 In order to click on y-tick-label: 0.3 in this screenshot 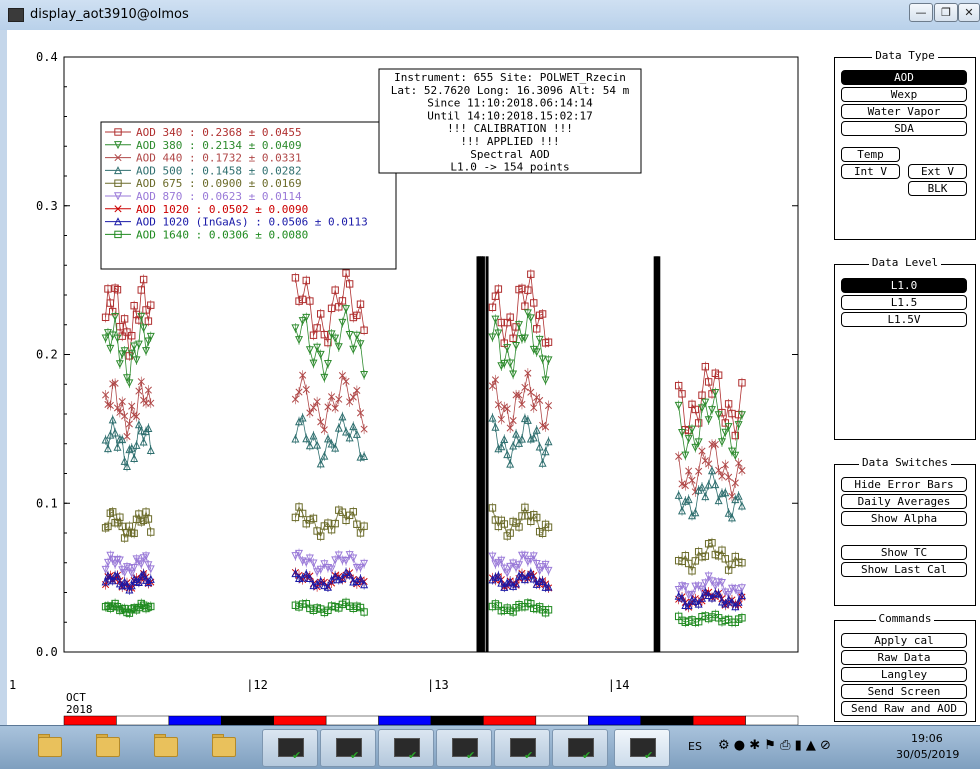, I will do `click(47, 206)`.